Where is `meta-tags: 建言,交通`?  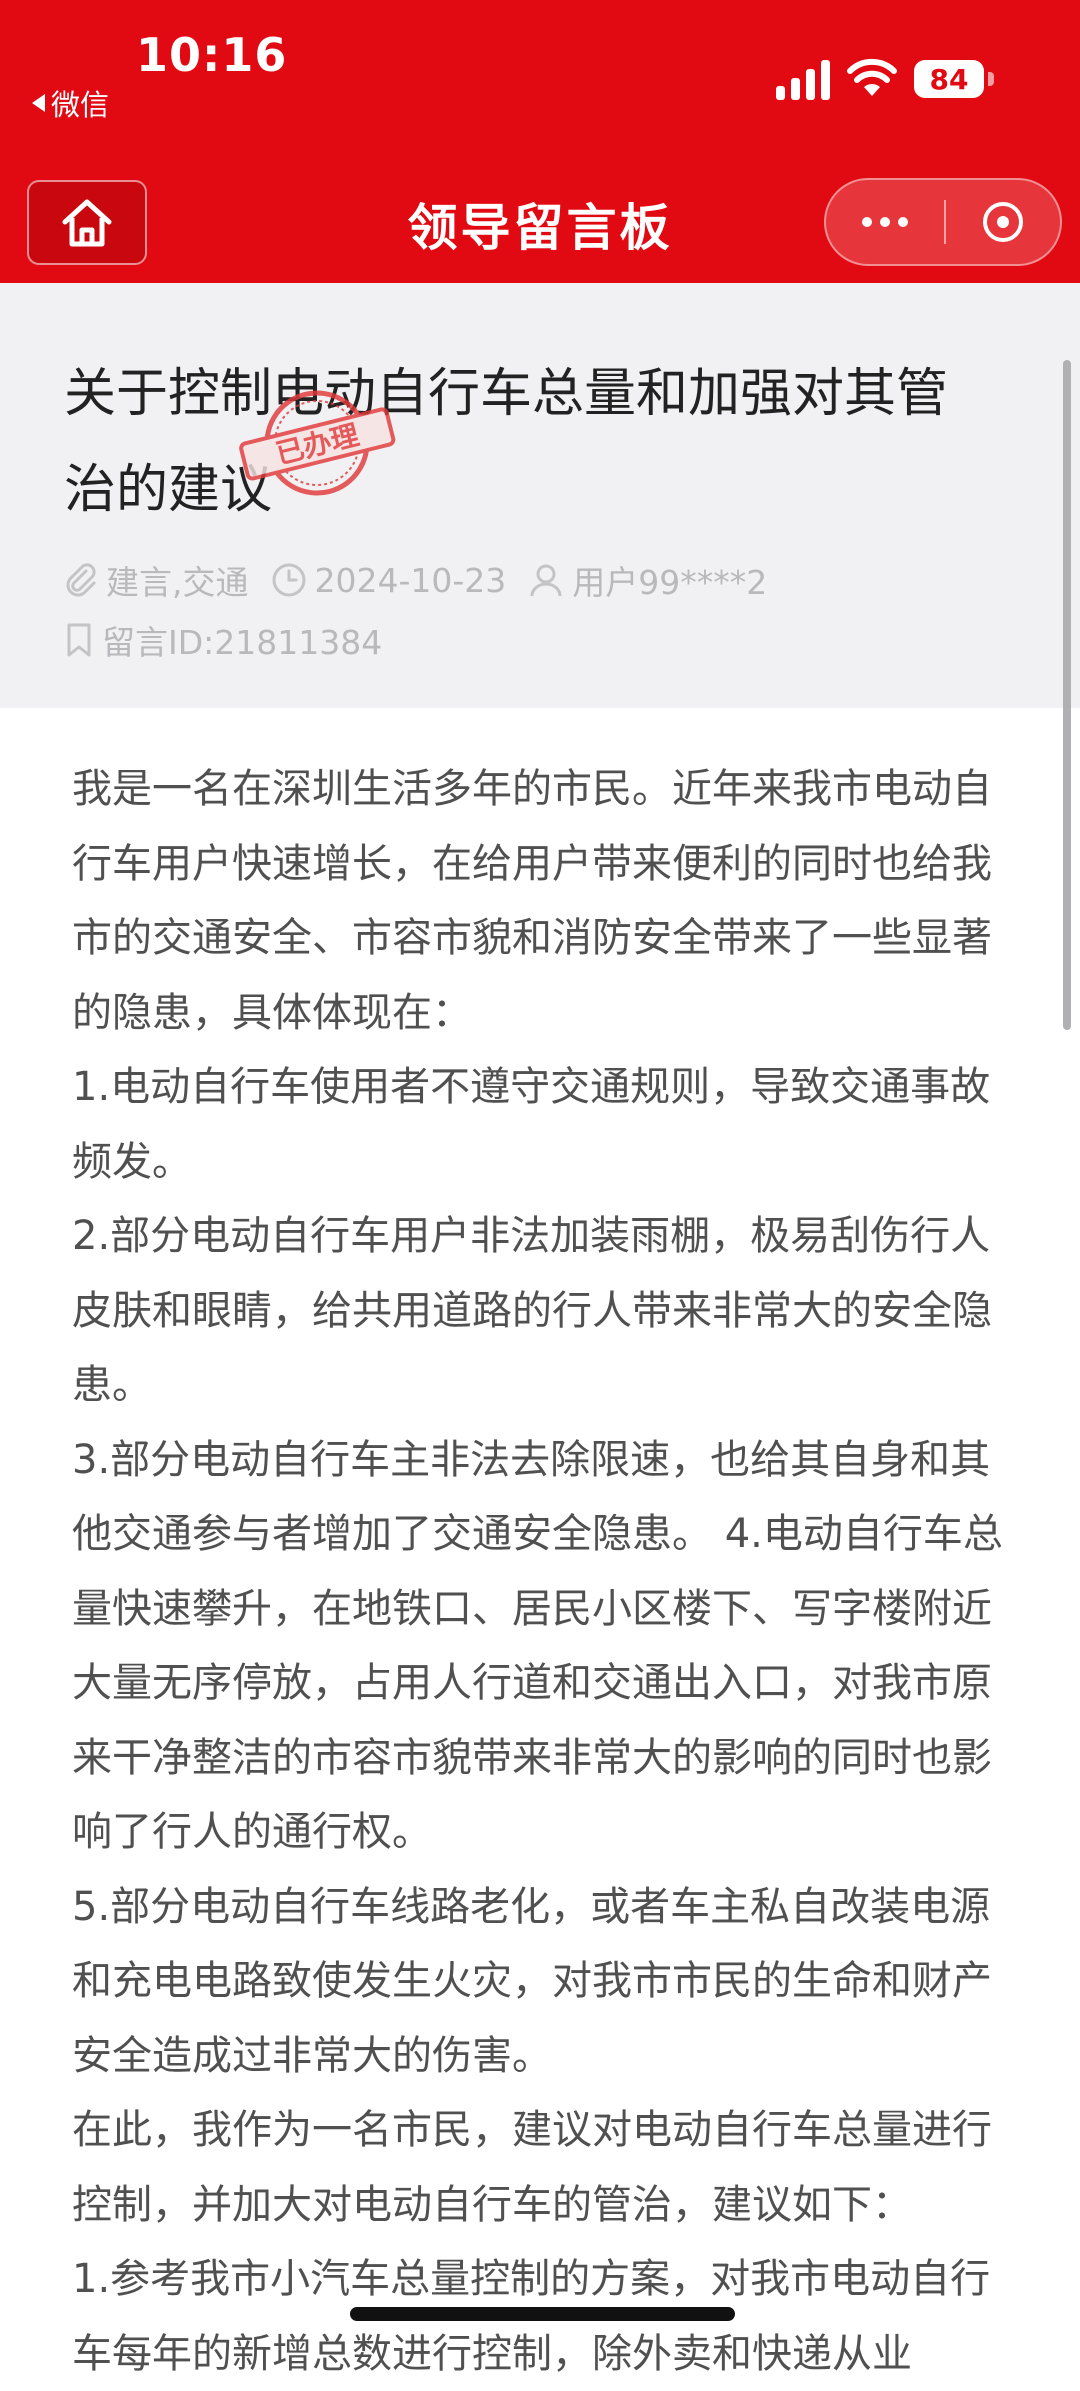 meta-tags: 建言,交通 is located at coordinates (156, 580).